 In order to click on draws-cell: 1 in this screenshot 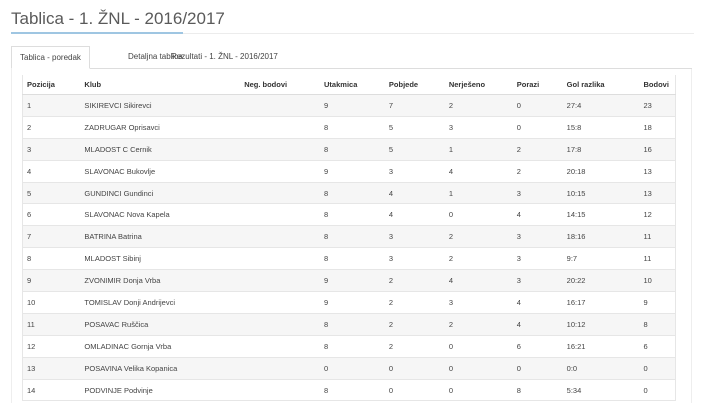, I will do `click(478, 193)`.